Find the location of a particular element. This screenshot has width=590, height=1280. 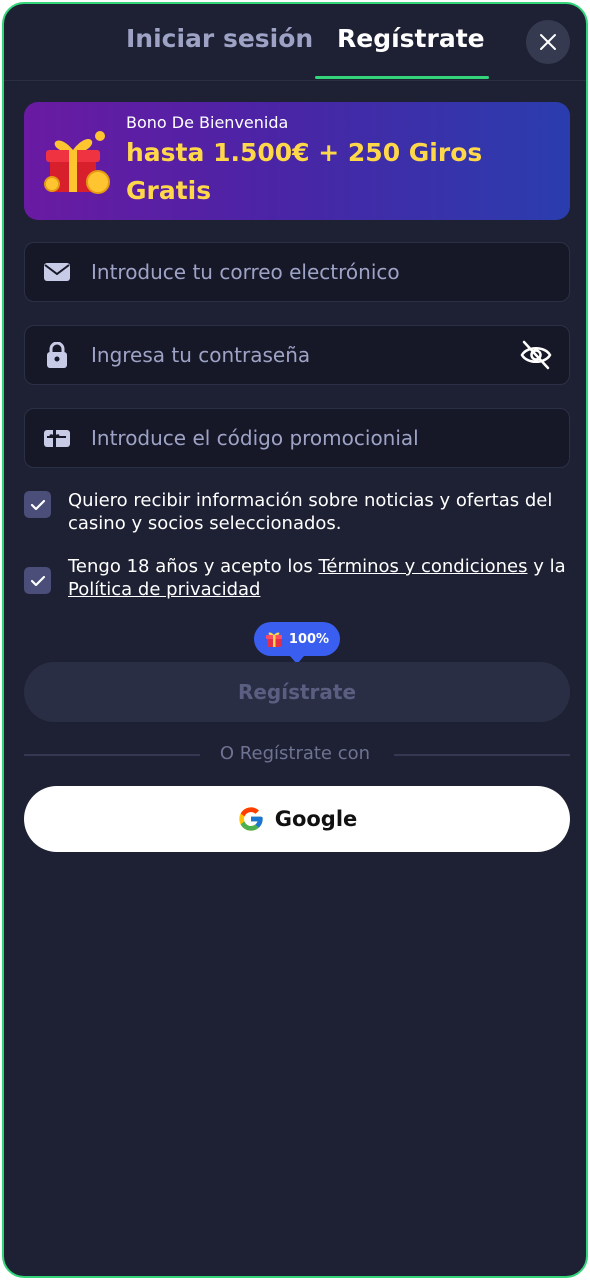

promo-code-field is located at coordinates (297, 438).